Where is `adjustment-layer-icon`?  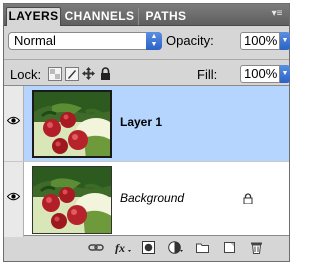 adjustment-layer-icon is located at coordinates (176, 247).